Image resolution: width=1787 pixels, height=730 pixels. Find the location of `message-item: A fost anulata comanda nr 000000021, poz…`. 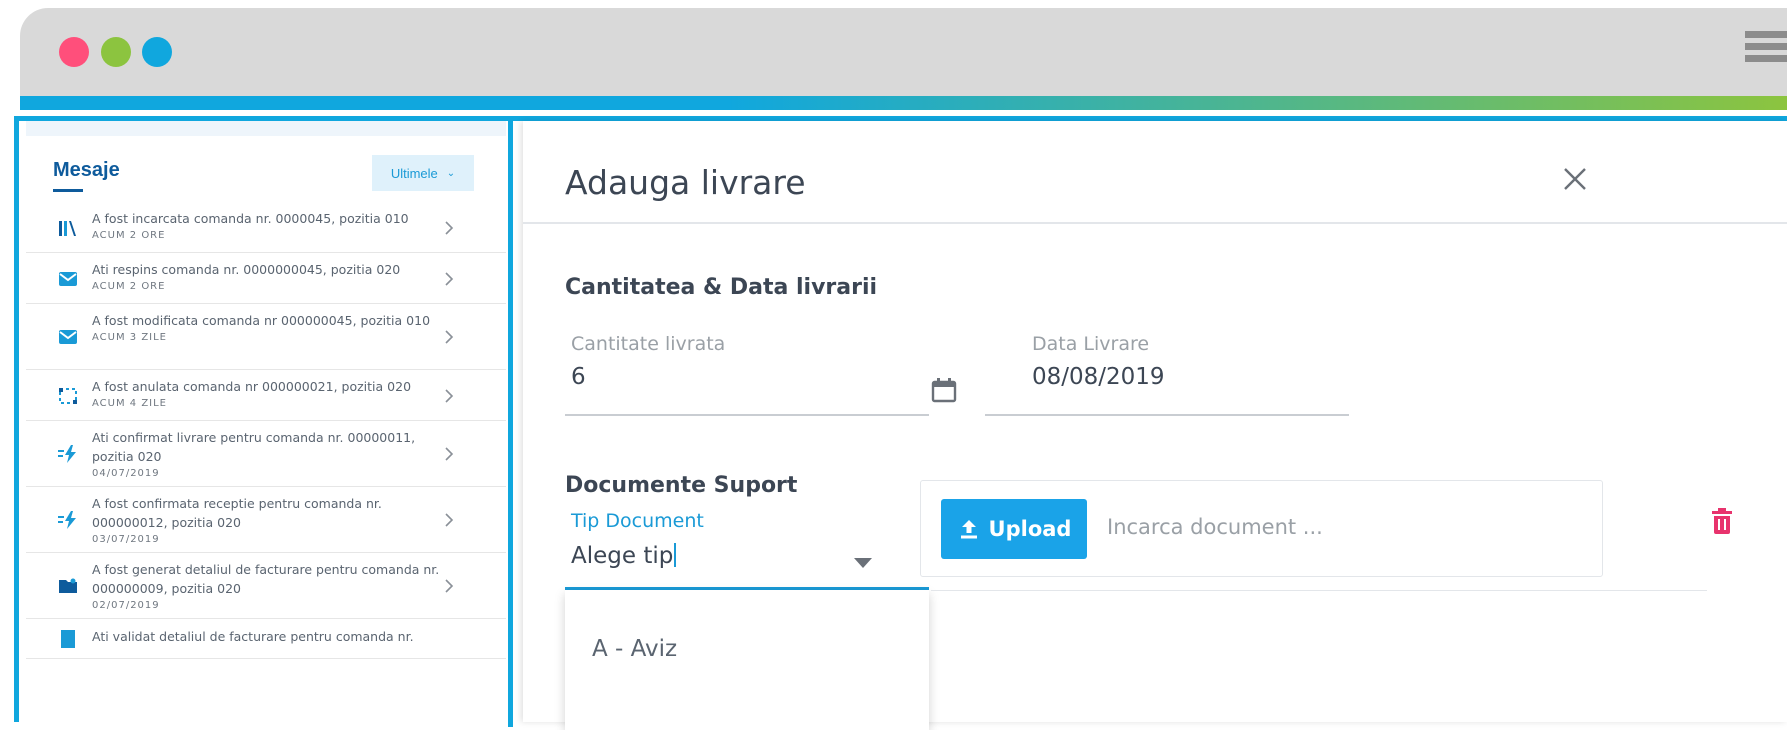

message-item: A fost anulata comanda nr 000000021, poz… is located at coordinates (266, 395).